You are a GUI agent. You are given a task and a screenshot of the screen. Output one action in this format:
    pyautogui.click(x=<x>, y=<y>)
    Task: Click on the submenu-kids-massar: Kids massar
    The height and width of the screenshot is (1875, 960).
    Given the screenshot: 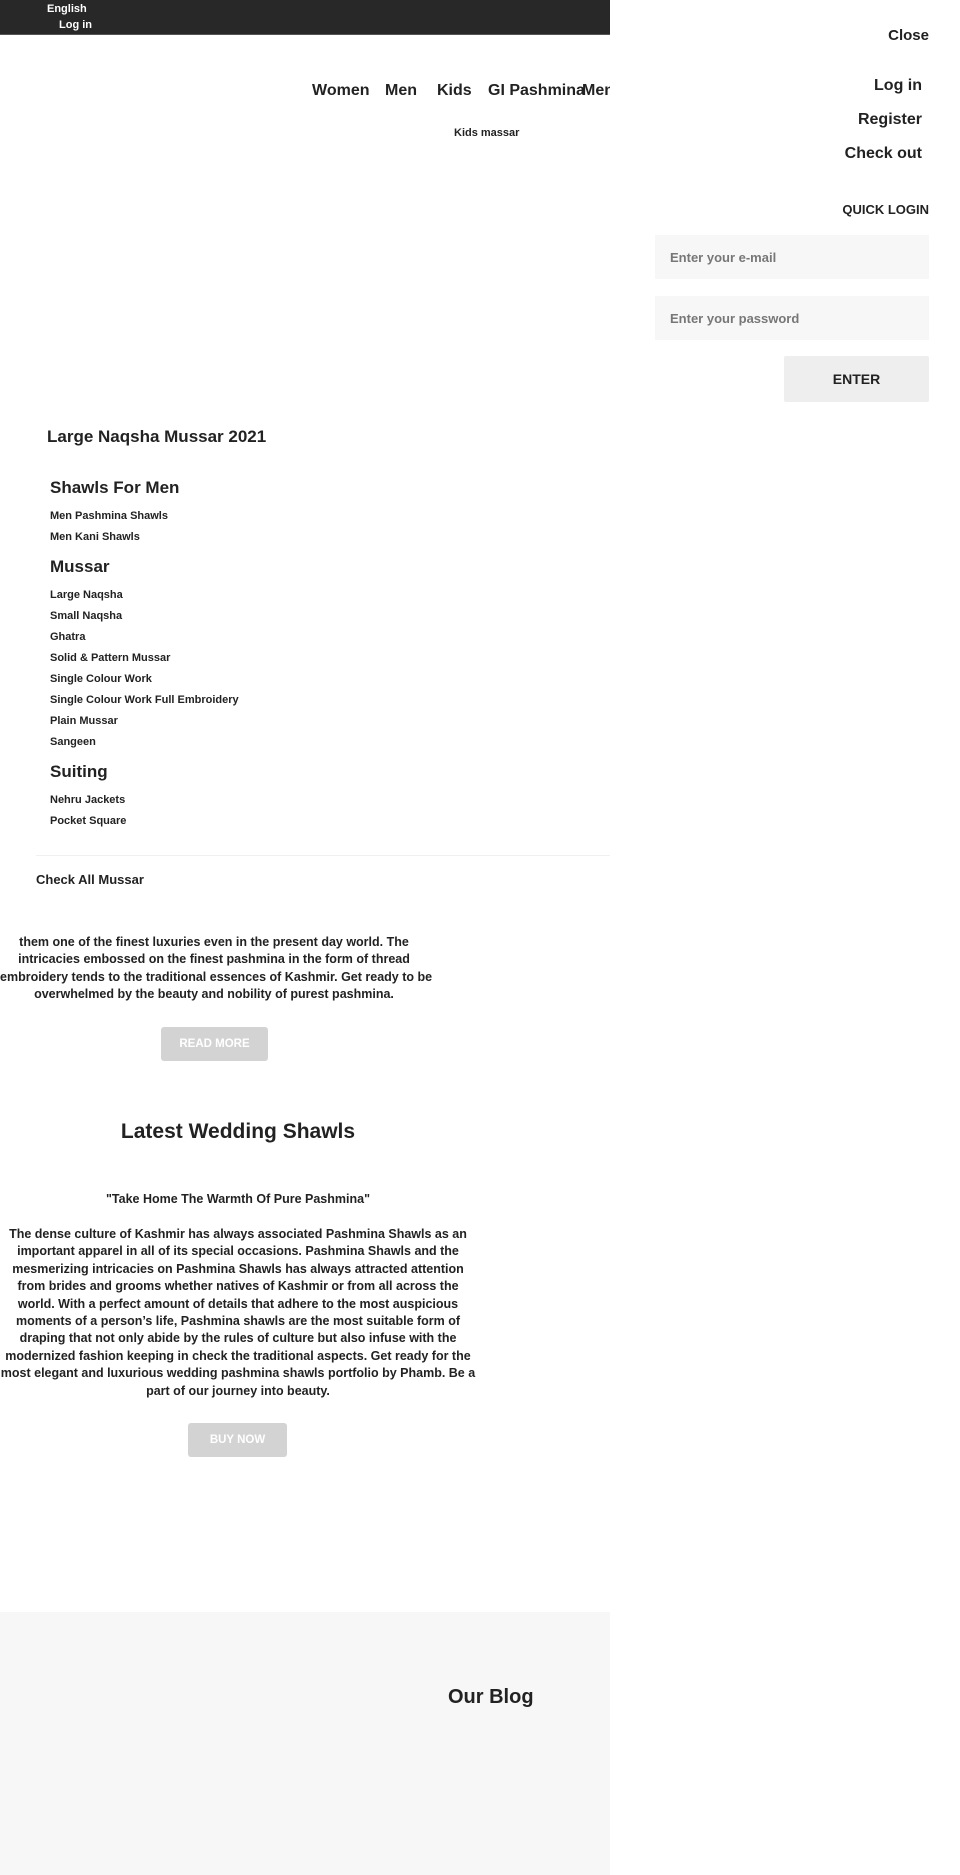 What is the action you would take?
    pyautogui.click(x=486, y=133)
    